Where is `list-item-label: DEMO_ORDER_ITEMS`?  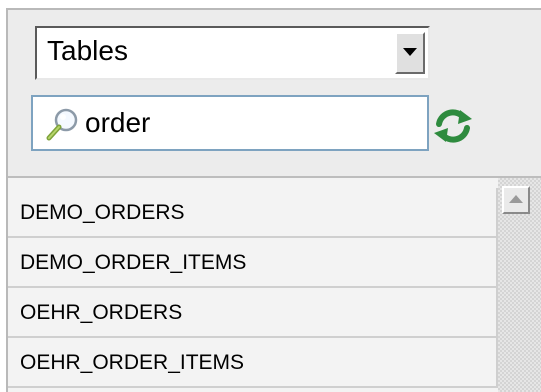 list-item-label: DEMO_ORDER_ITEMS is located at coordinates (133, 262).